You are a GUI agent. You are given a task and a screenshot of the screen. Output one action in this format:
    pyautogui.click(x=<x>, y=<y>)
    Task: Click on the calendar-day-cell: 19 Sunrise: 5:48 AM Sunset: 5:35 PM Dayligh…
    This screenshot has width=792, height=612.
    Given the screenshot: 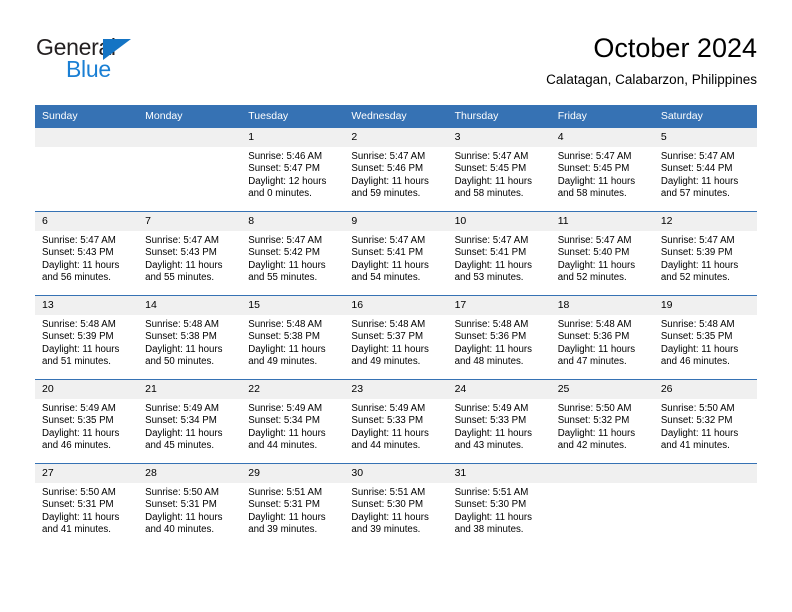 What is the action you would take?
    pyautogui.click(x=705, y=337)
    